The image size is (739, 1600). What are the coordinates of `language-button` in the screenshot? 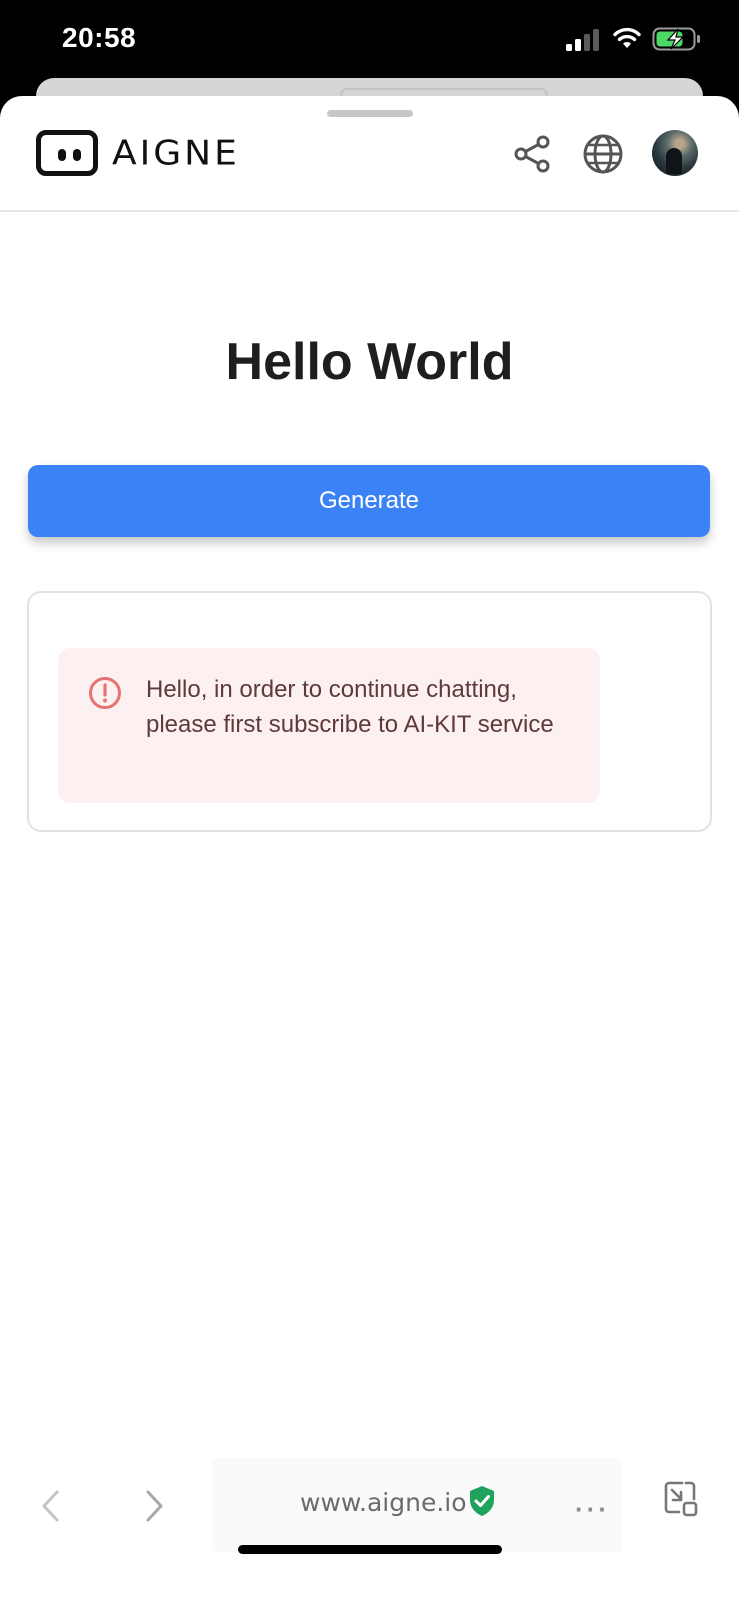 It's located at (603, 154).